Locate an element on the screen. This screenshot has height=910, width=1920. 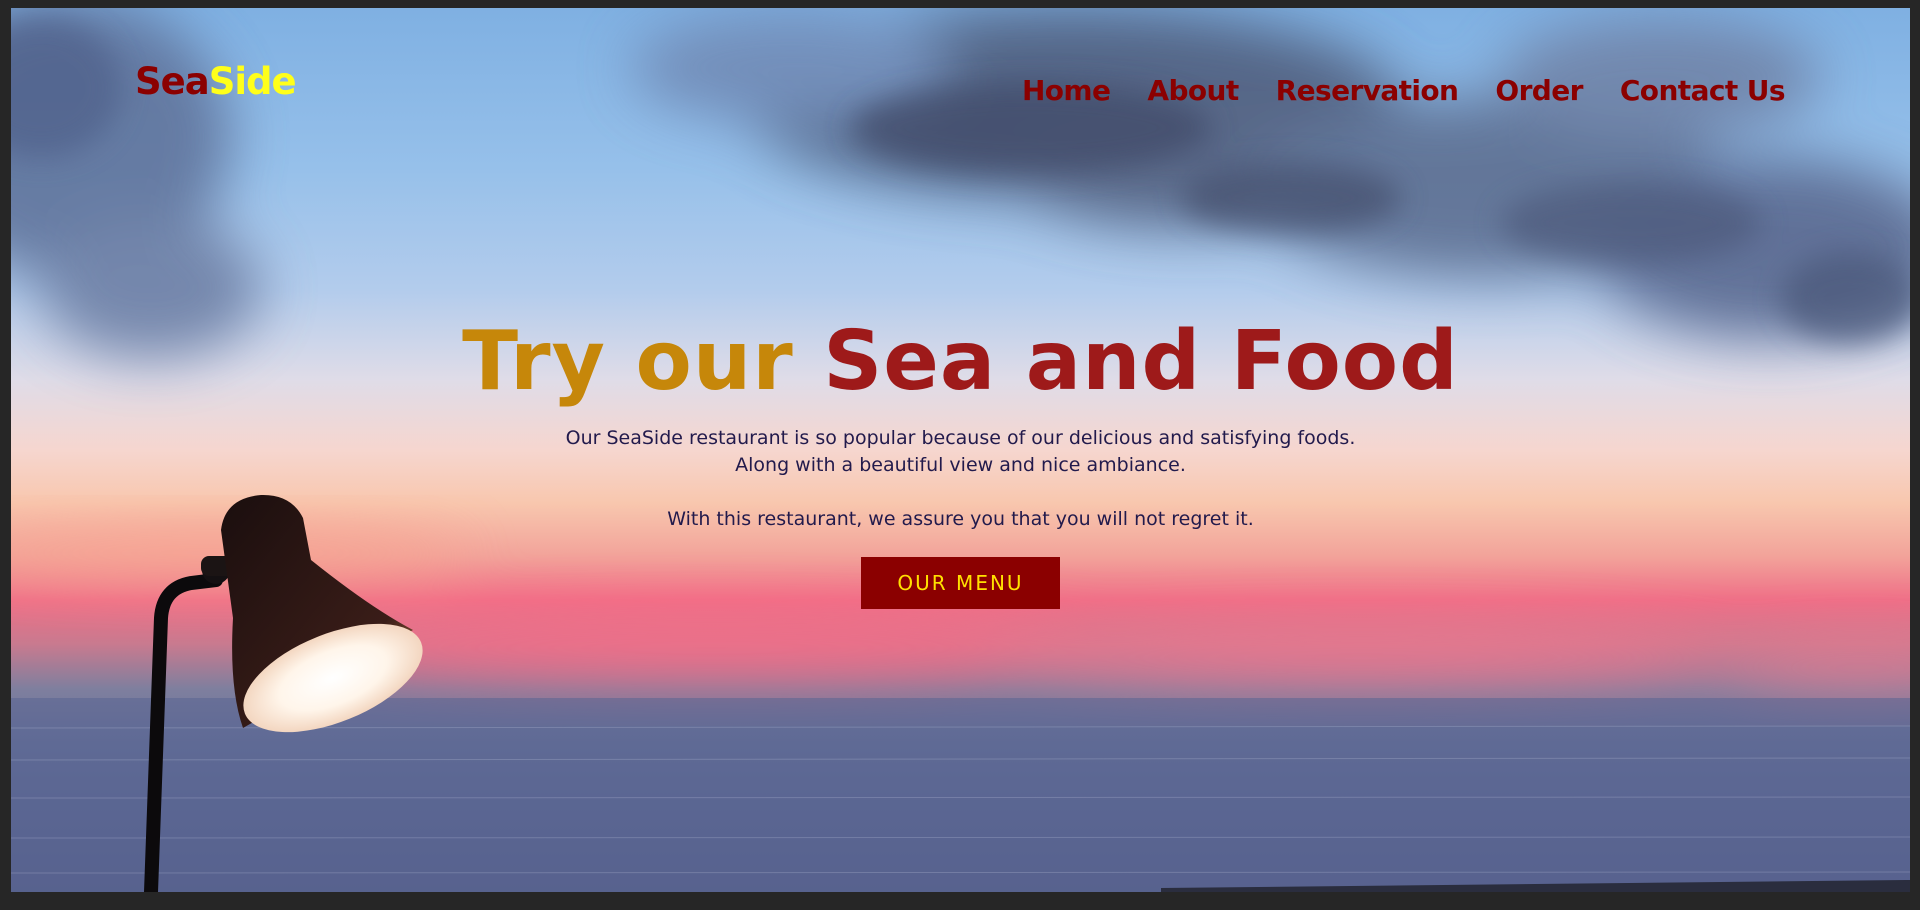
hero-title-part2: Sea and Food is located at coordinates (1141, 361).